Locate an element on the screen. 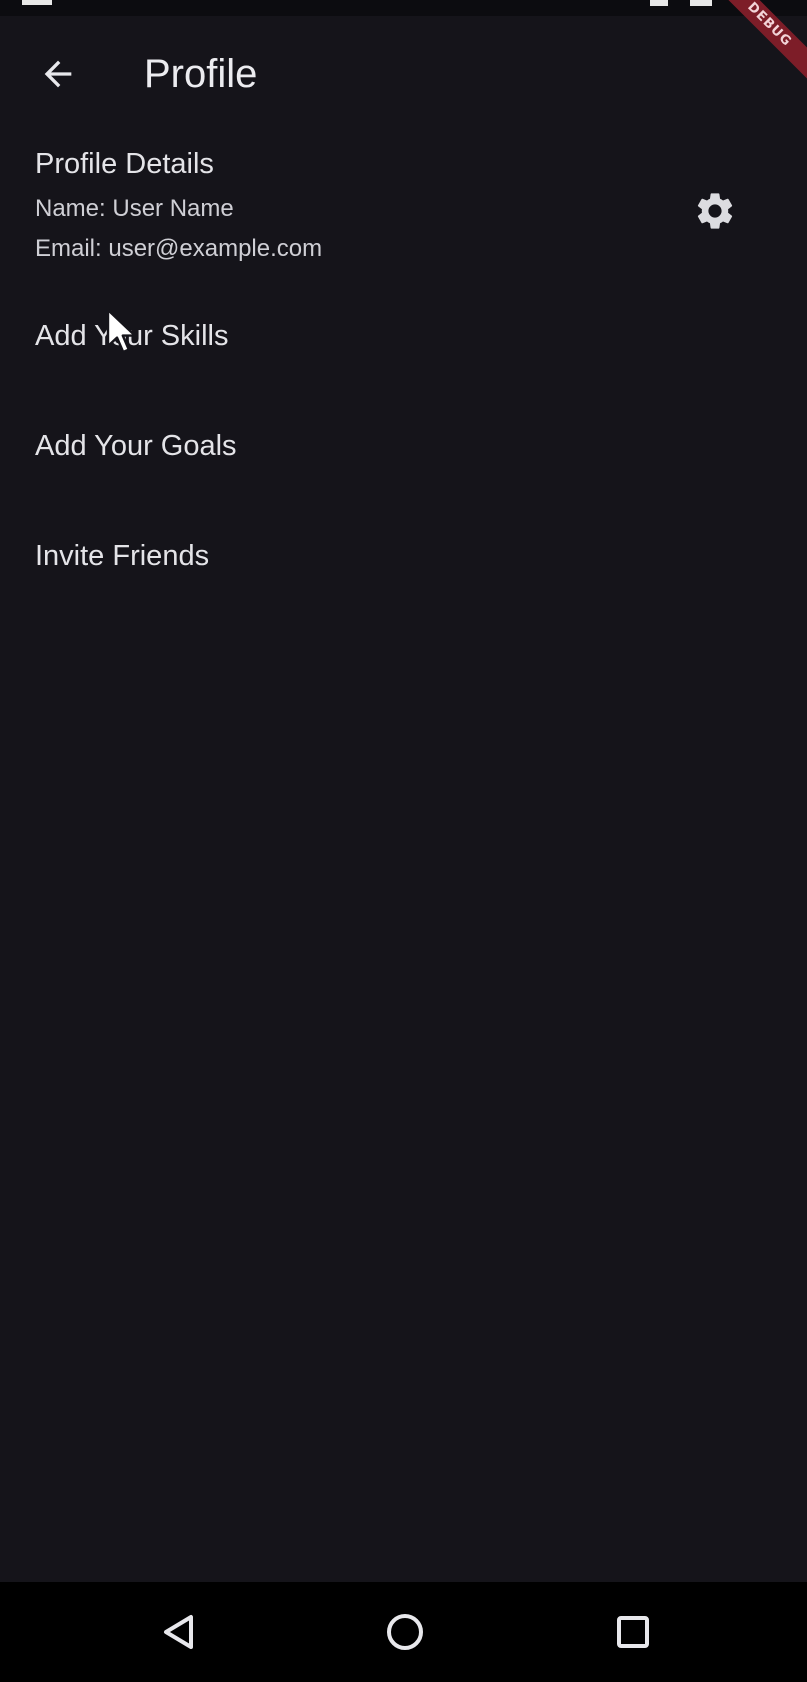  menu-item-label: Add Your Goals is located at coordinates (136, 446).